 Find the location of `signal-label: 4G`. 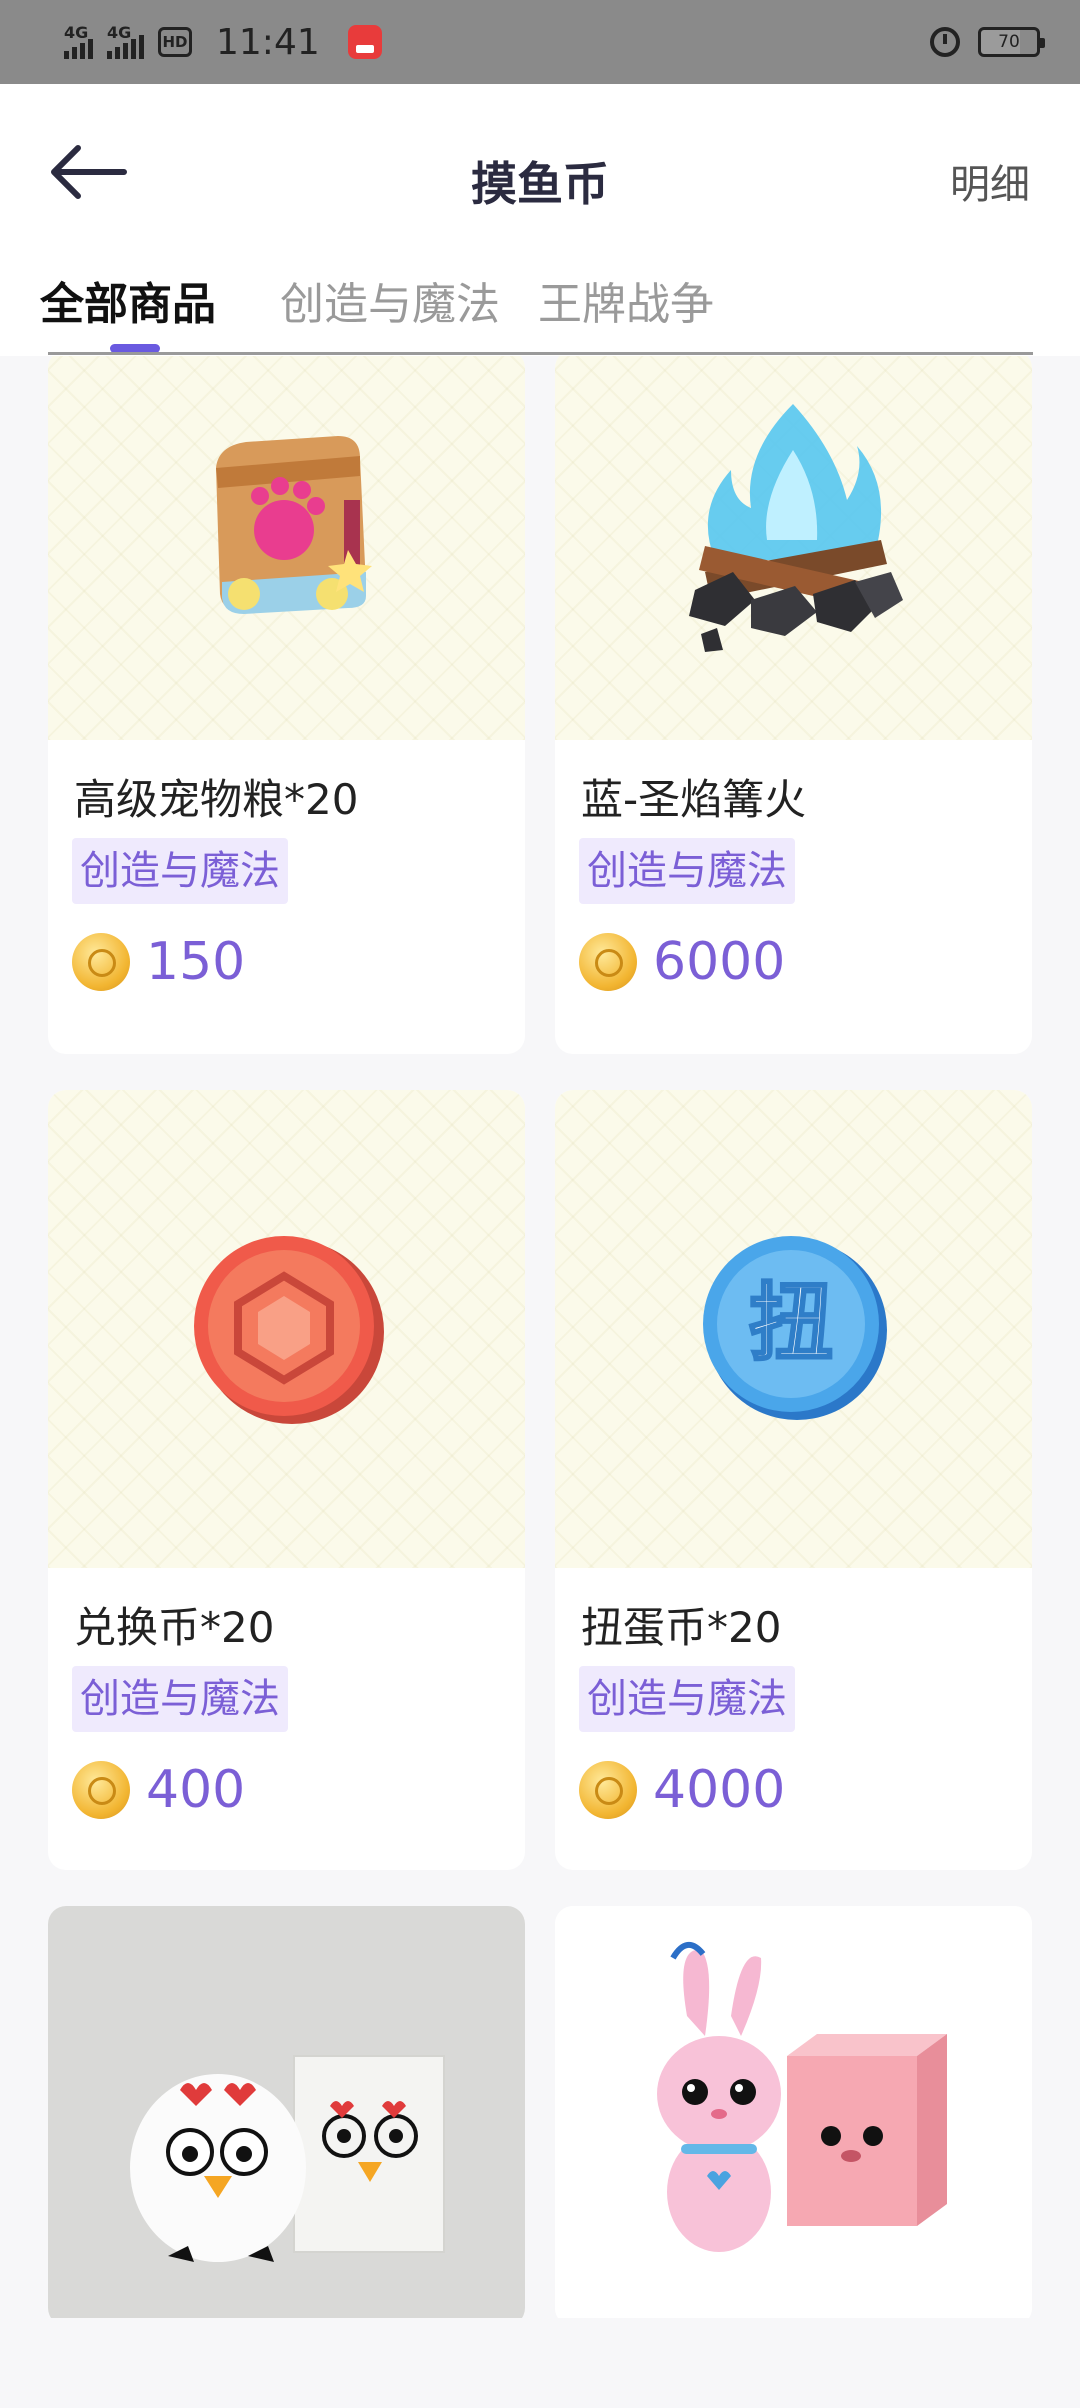

signal-label: 4G is located at coordinates (76, 32).